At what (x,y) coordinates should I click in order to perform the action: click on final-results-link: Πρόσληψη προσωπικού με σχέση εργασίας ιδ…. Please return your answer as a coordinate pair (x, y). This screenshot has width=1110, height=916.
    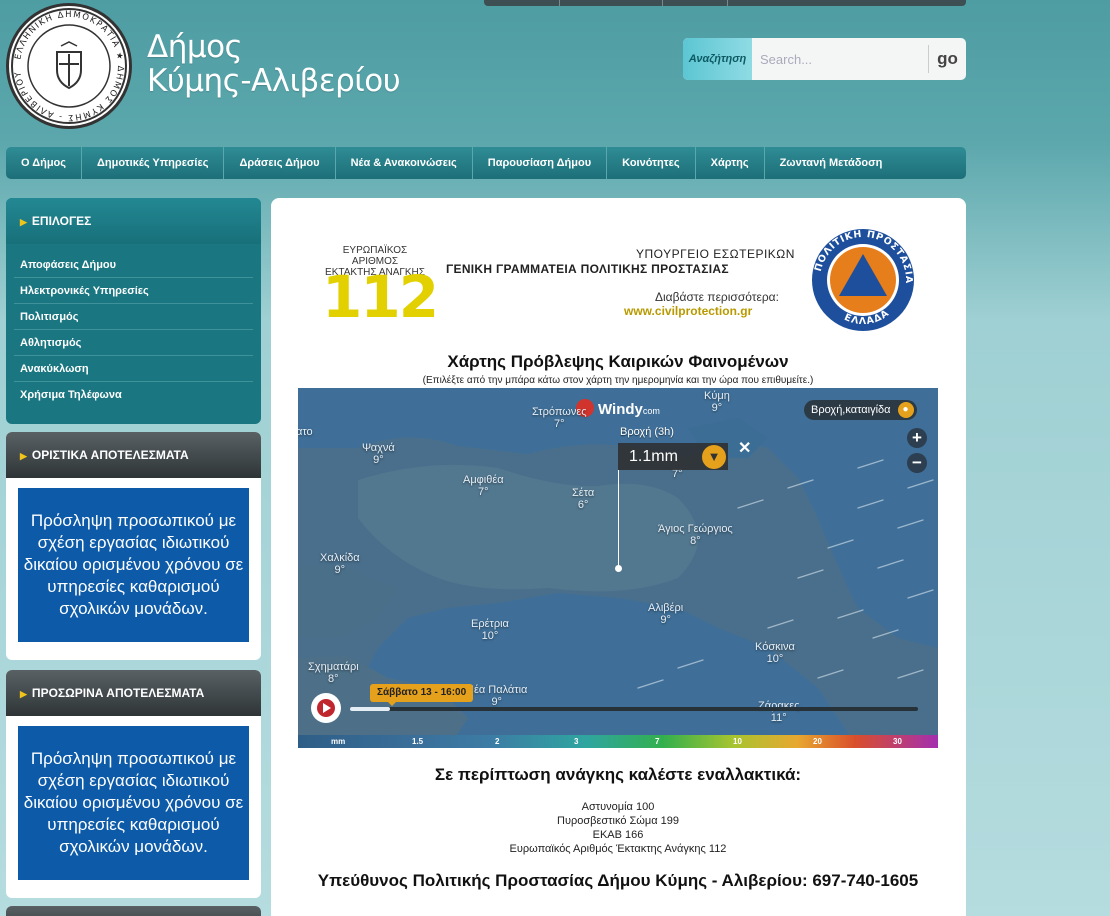
    Looking at the image, I should click on (133, 565).